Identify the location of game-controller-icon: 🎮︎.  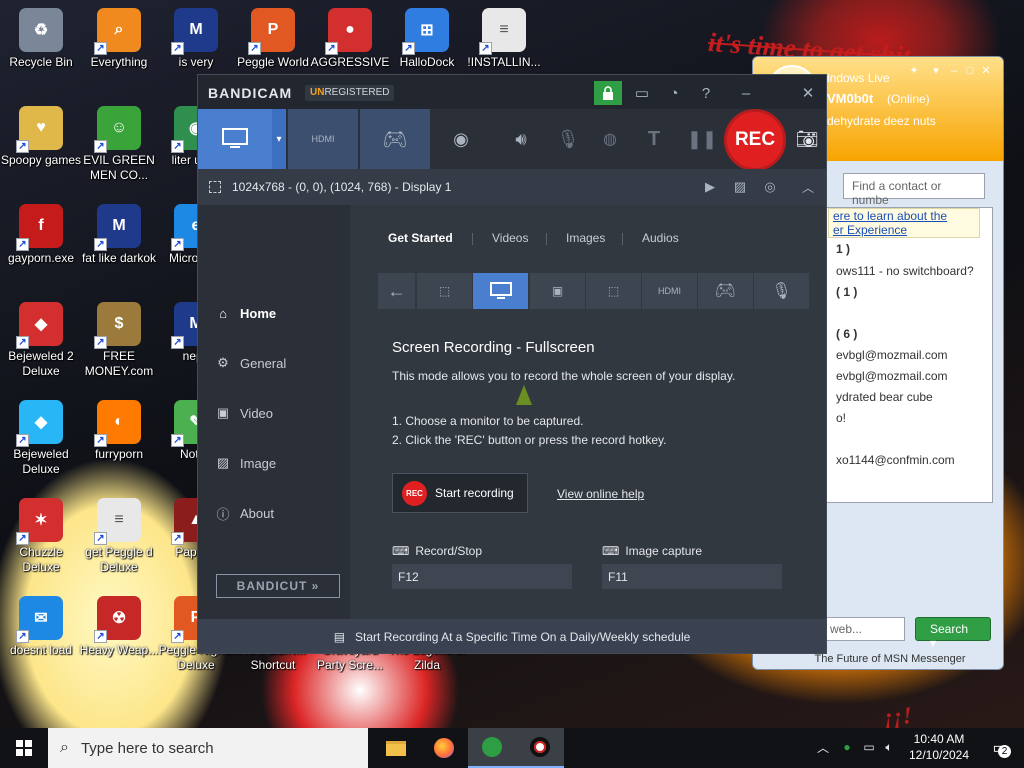
(395, 139).